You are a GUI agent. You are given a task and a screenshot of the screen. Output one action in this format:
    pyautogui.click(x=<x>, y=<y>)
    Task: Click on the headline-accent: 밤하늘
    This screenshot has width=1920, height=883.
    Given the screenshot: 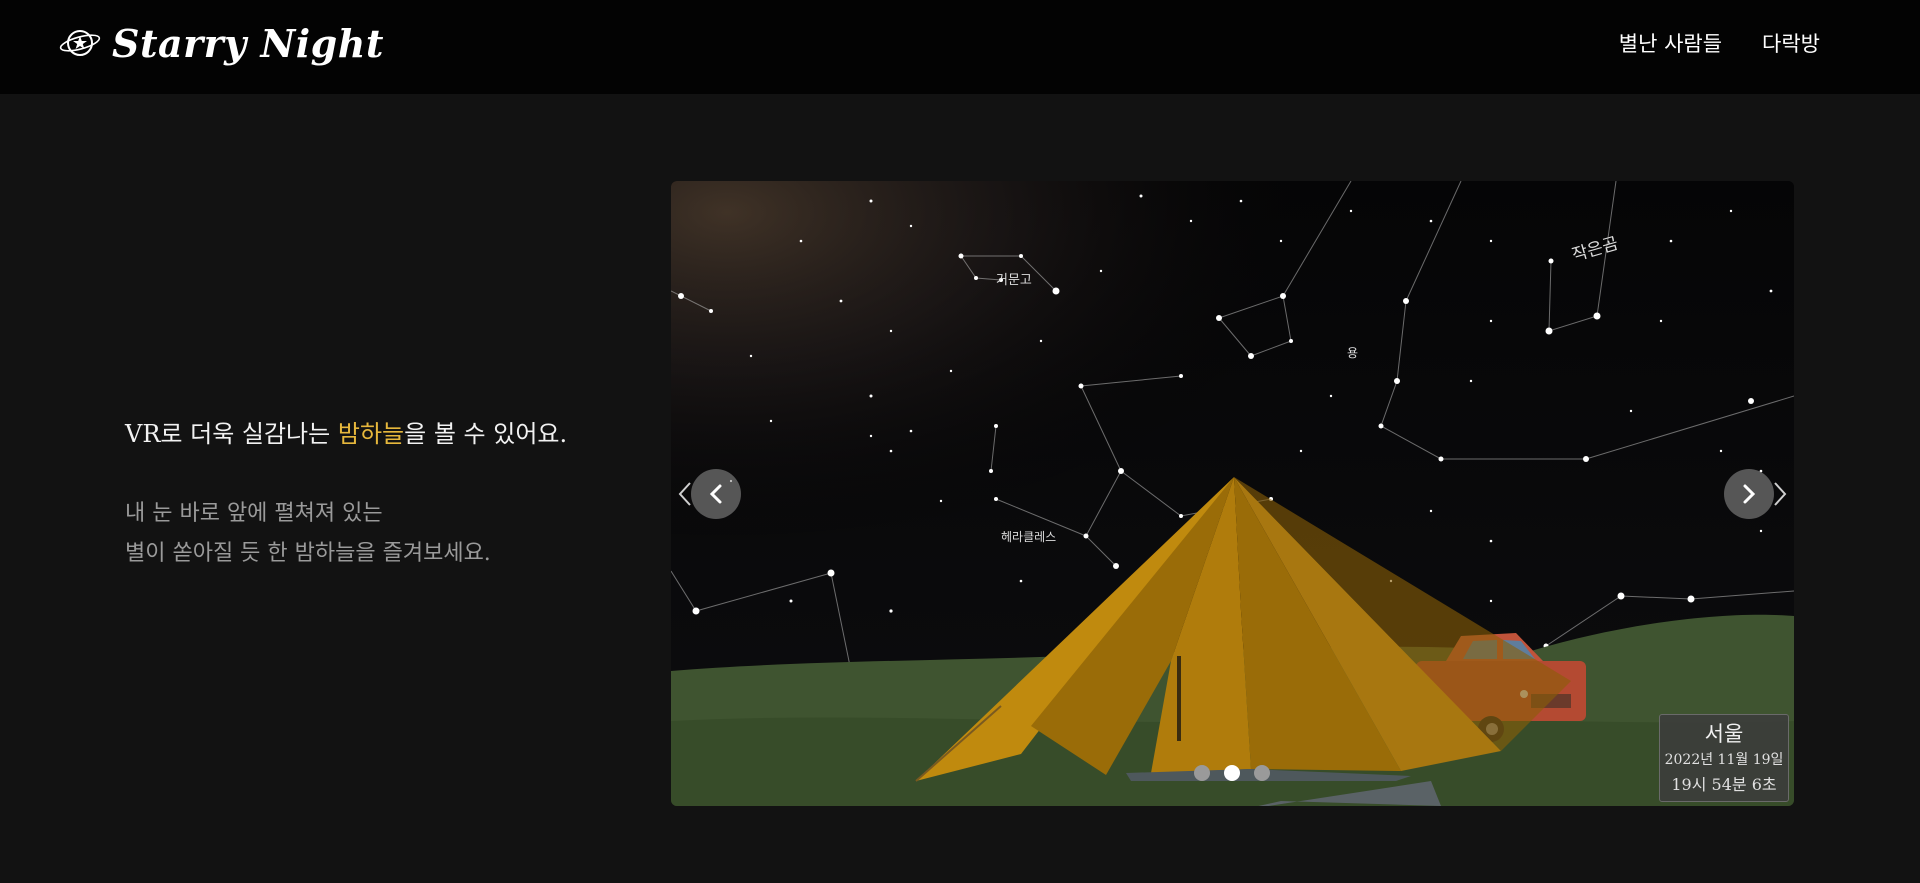 What is the action you would take?
    pyautogui.click(x=371, y=434)
    